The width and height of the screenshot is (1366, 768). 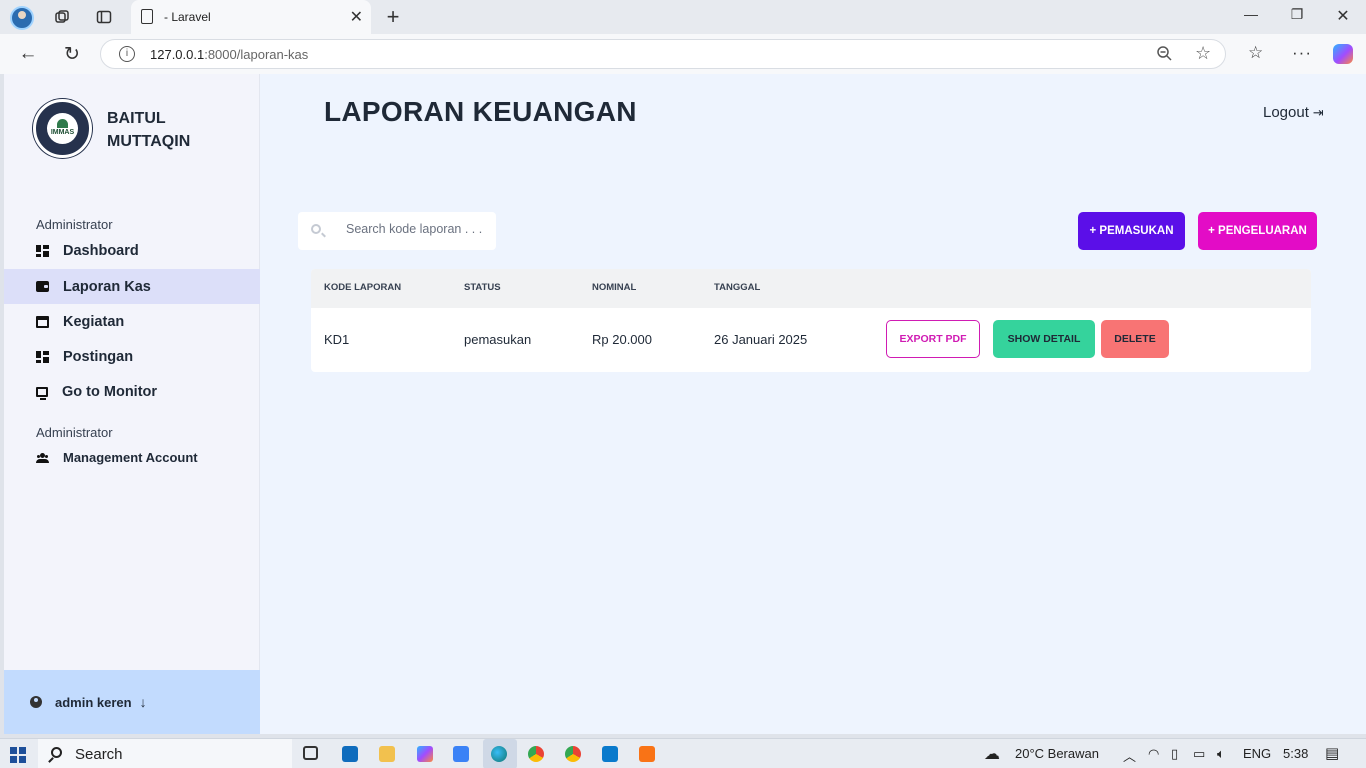 What do you see at coordinates (187, 17) in the screenshot?
I see `tab-title: - Laravel` at bounding box center [187, 17].